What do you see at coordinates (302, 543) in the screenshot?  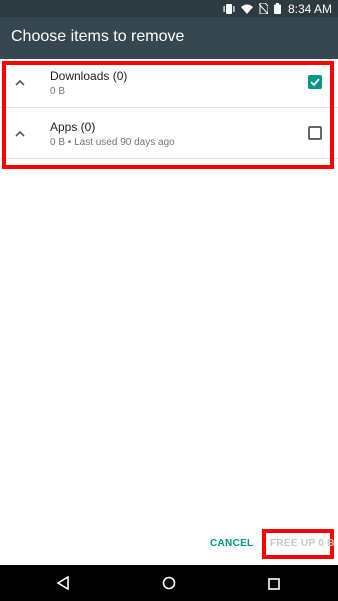 I see `free-up-button: FREE UP 0 B` at bounding box center [302, 543].